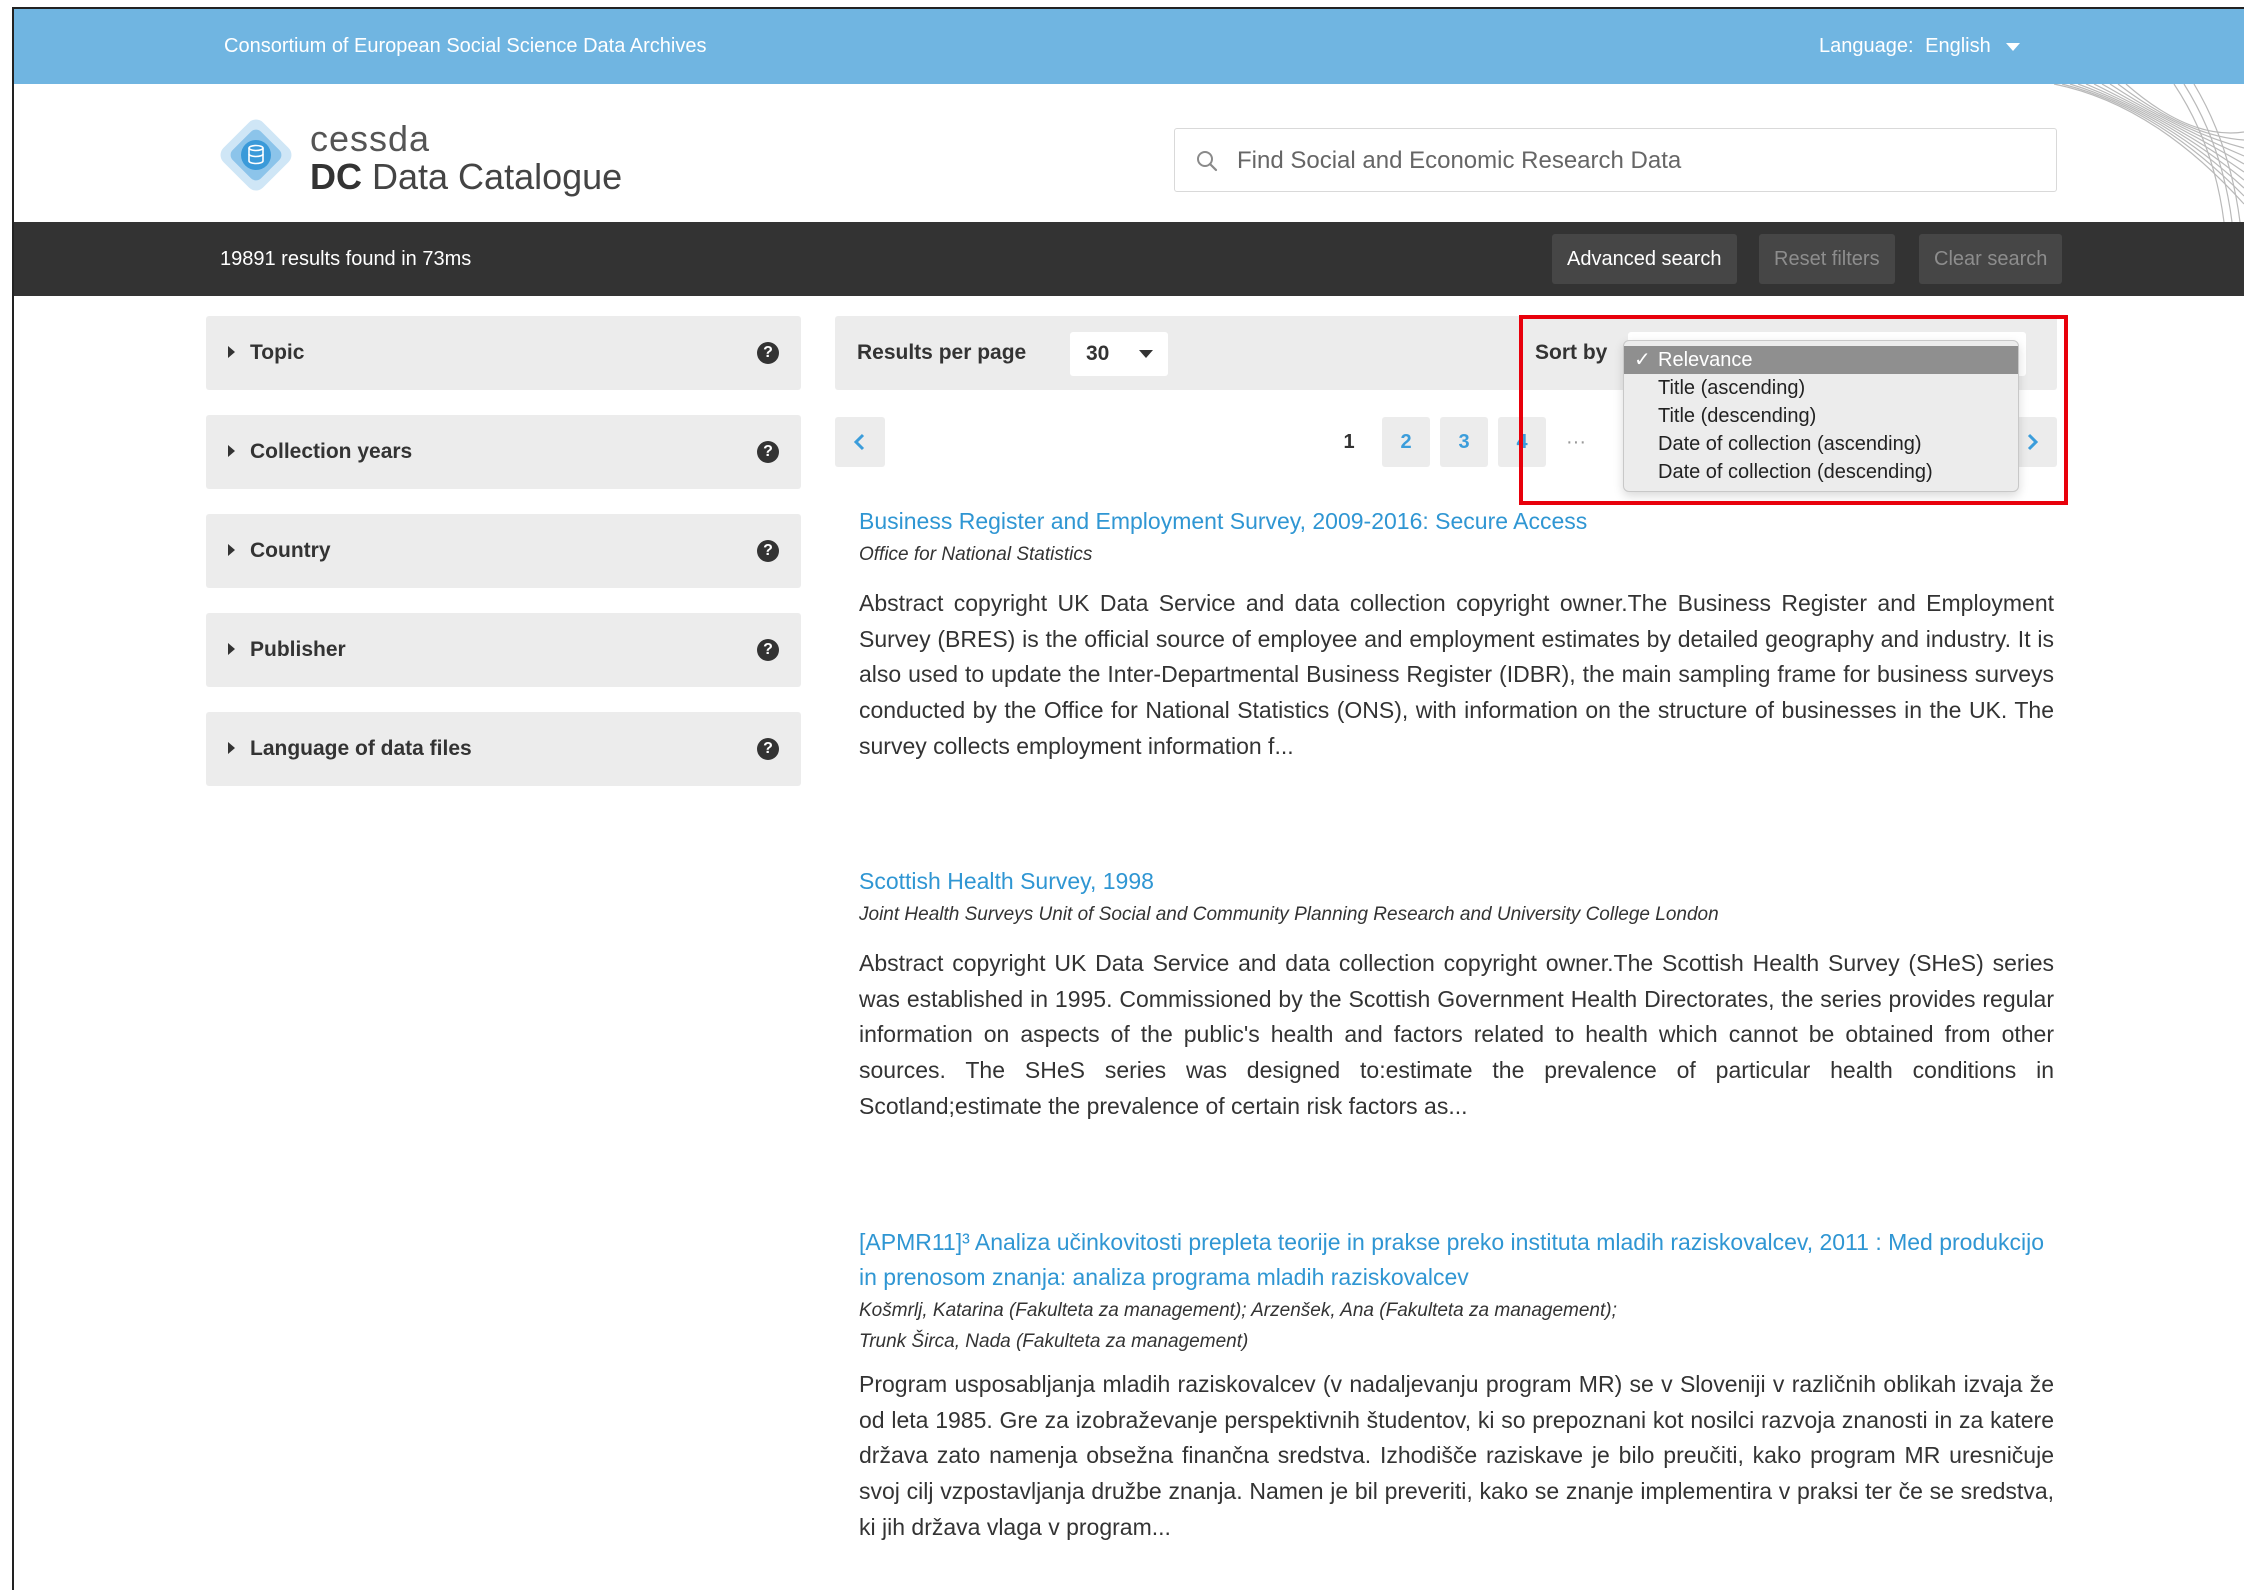 The height and width of the screenshot is (1590, 2244). What do you see at coordinates (1958, 46) in the screenshot?
I see `language-value: English` at bounding box center [1958, 46].